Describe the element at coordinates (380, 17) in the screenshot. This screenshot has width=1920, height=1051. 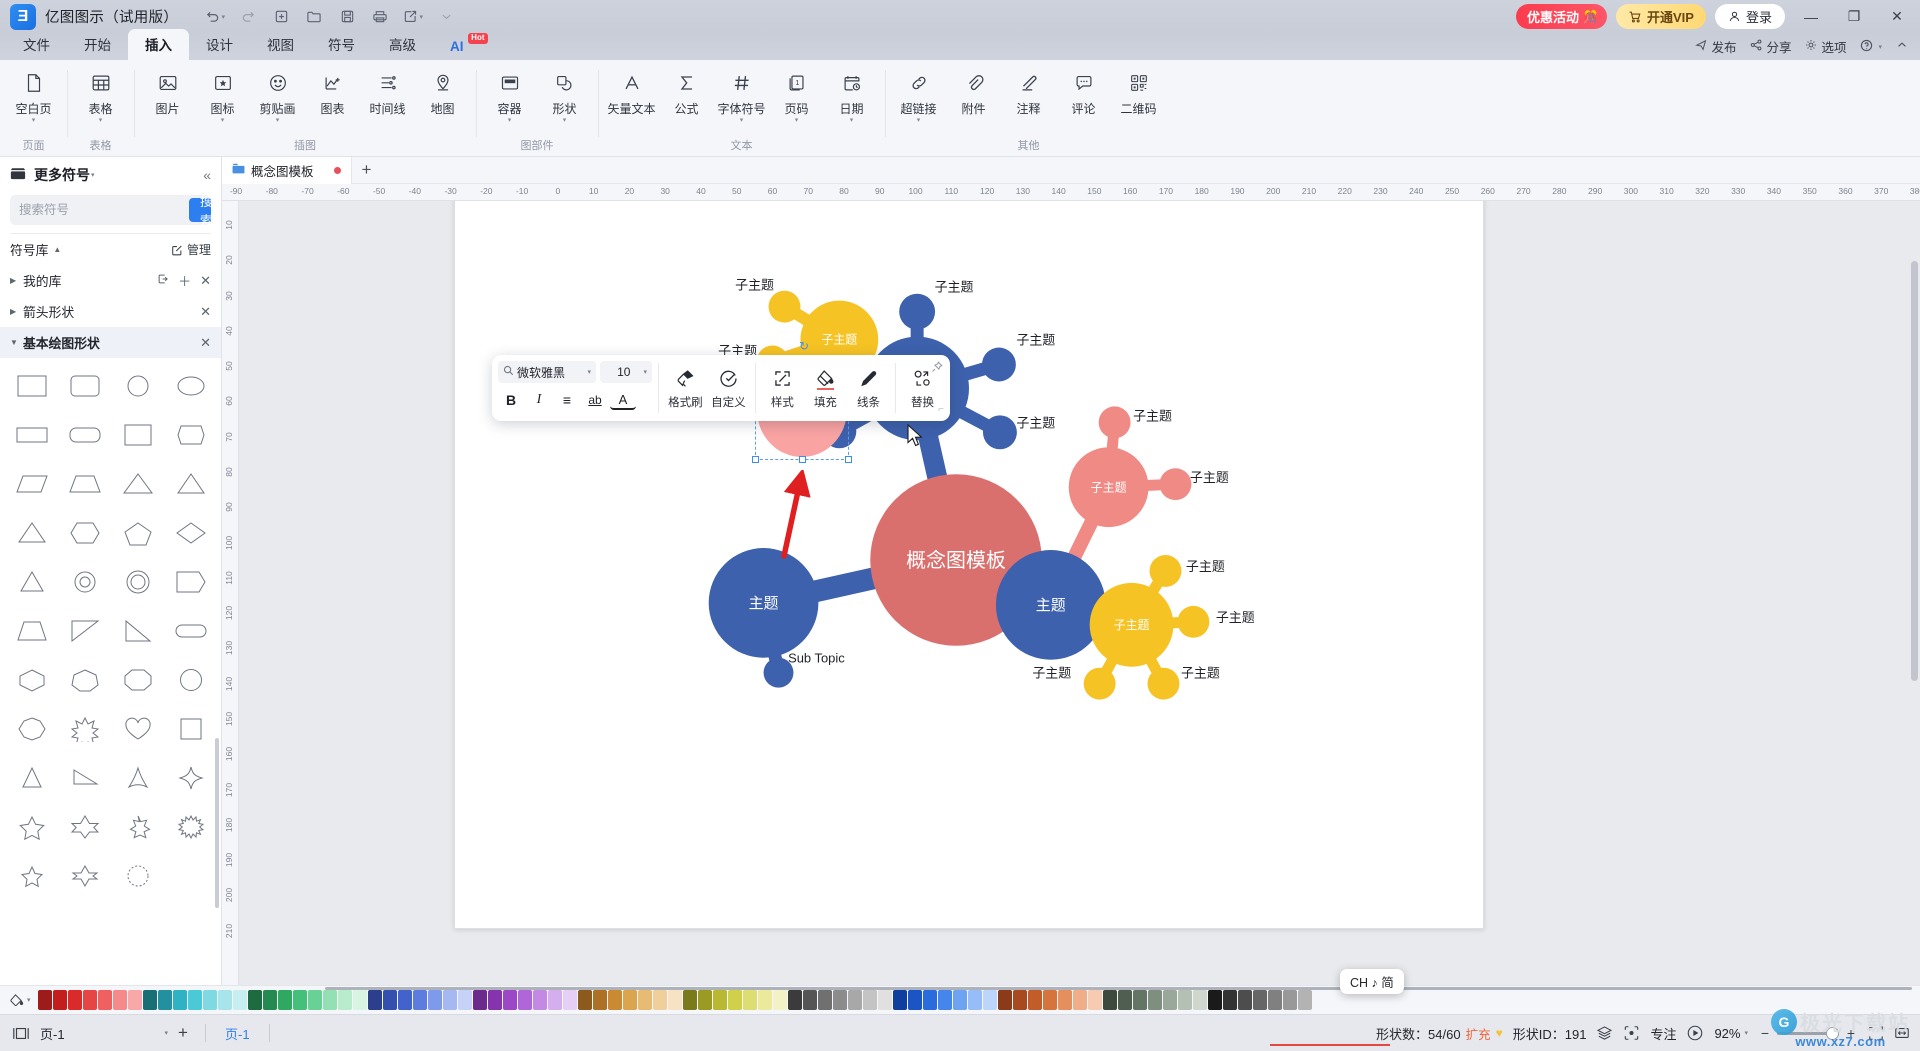
I see `print-icon` at that location.